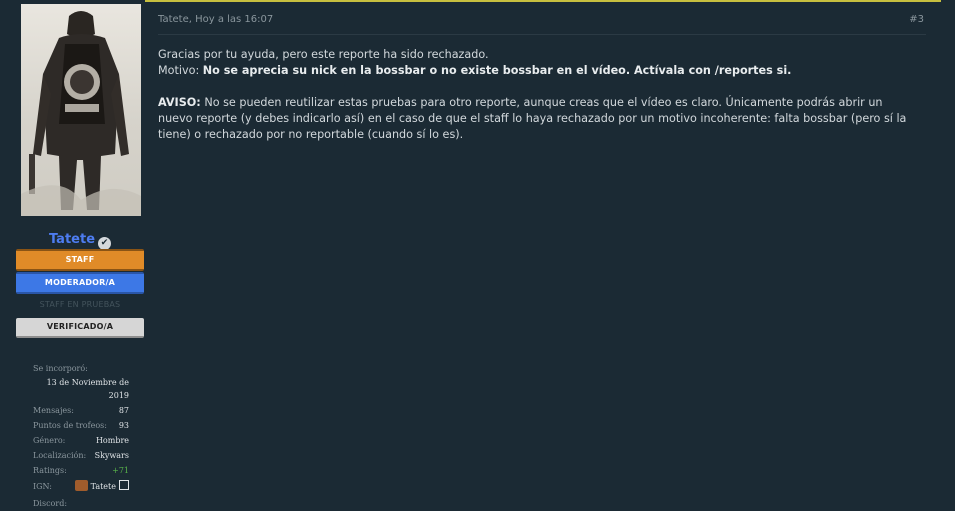 Image resolution: width=955 pixels, height=511 pixels. Describe the element at coordinates (70, 425) in the screenshot. I see `stat-label: Puntos de trofeos:` at that location.